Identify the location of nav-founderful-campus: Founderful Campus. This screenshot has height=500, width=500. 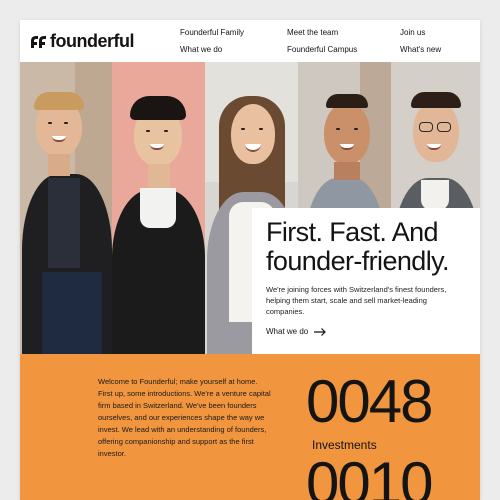
(322, 49).